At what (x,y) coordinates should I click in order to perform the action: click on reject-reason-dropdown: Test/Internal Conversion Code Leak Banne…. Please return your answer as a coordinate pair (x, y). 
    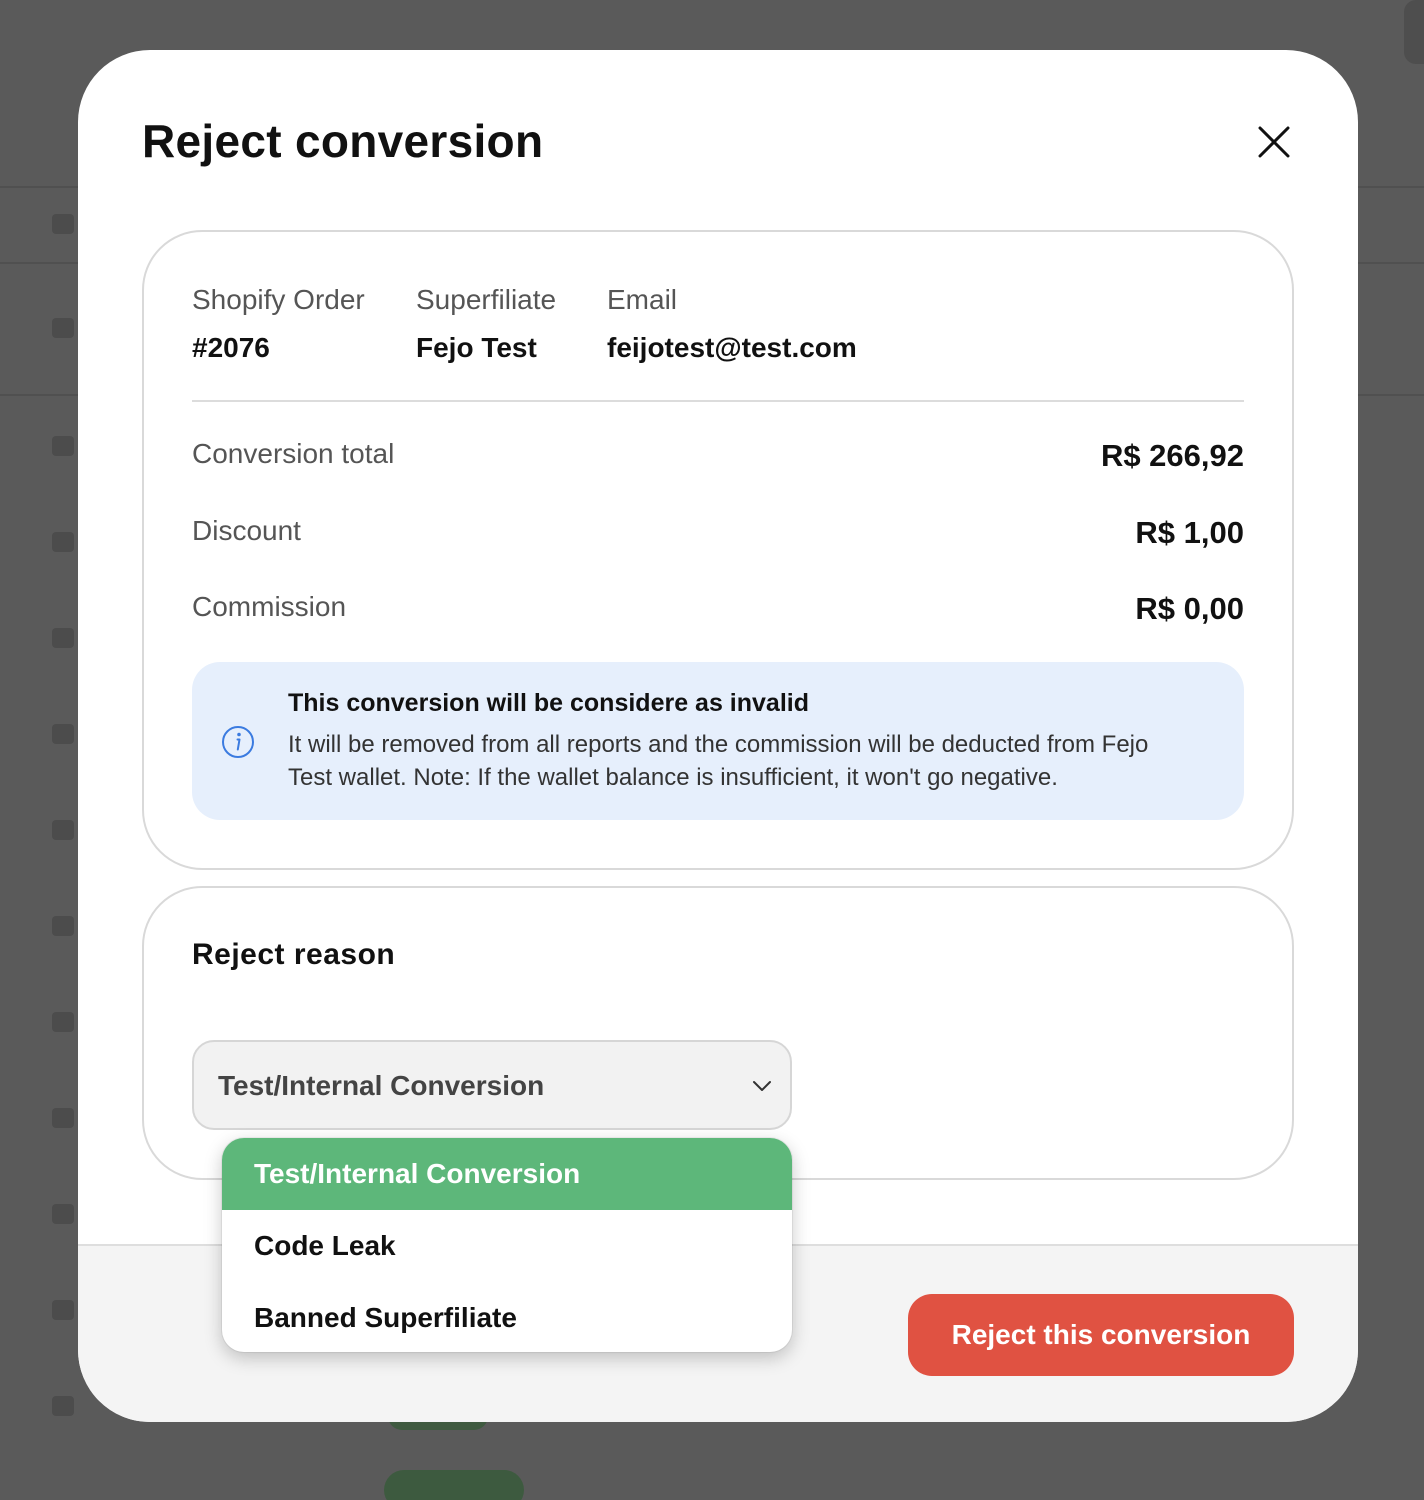
    Looking at the image, I should click on (507, 1245).